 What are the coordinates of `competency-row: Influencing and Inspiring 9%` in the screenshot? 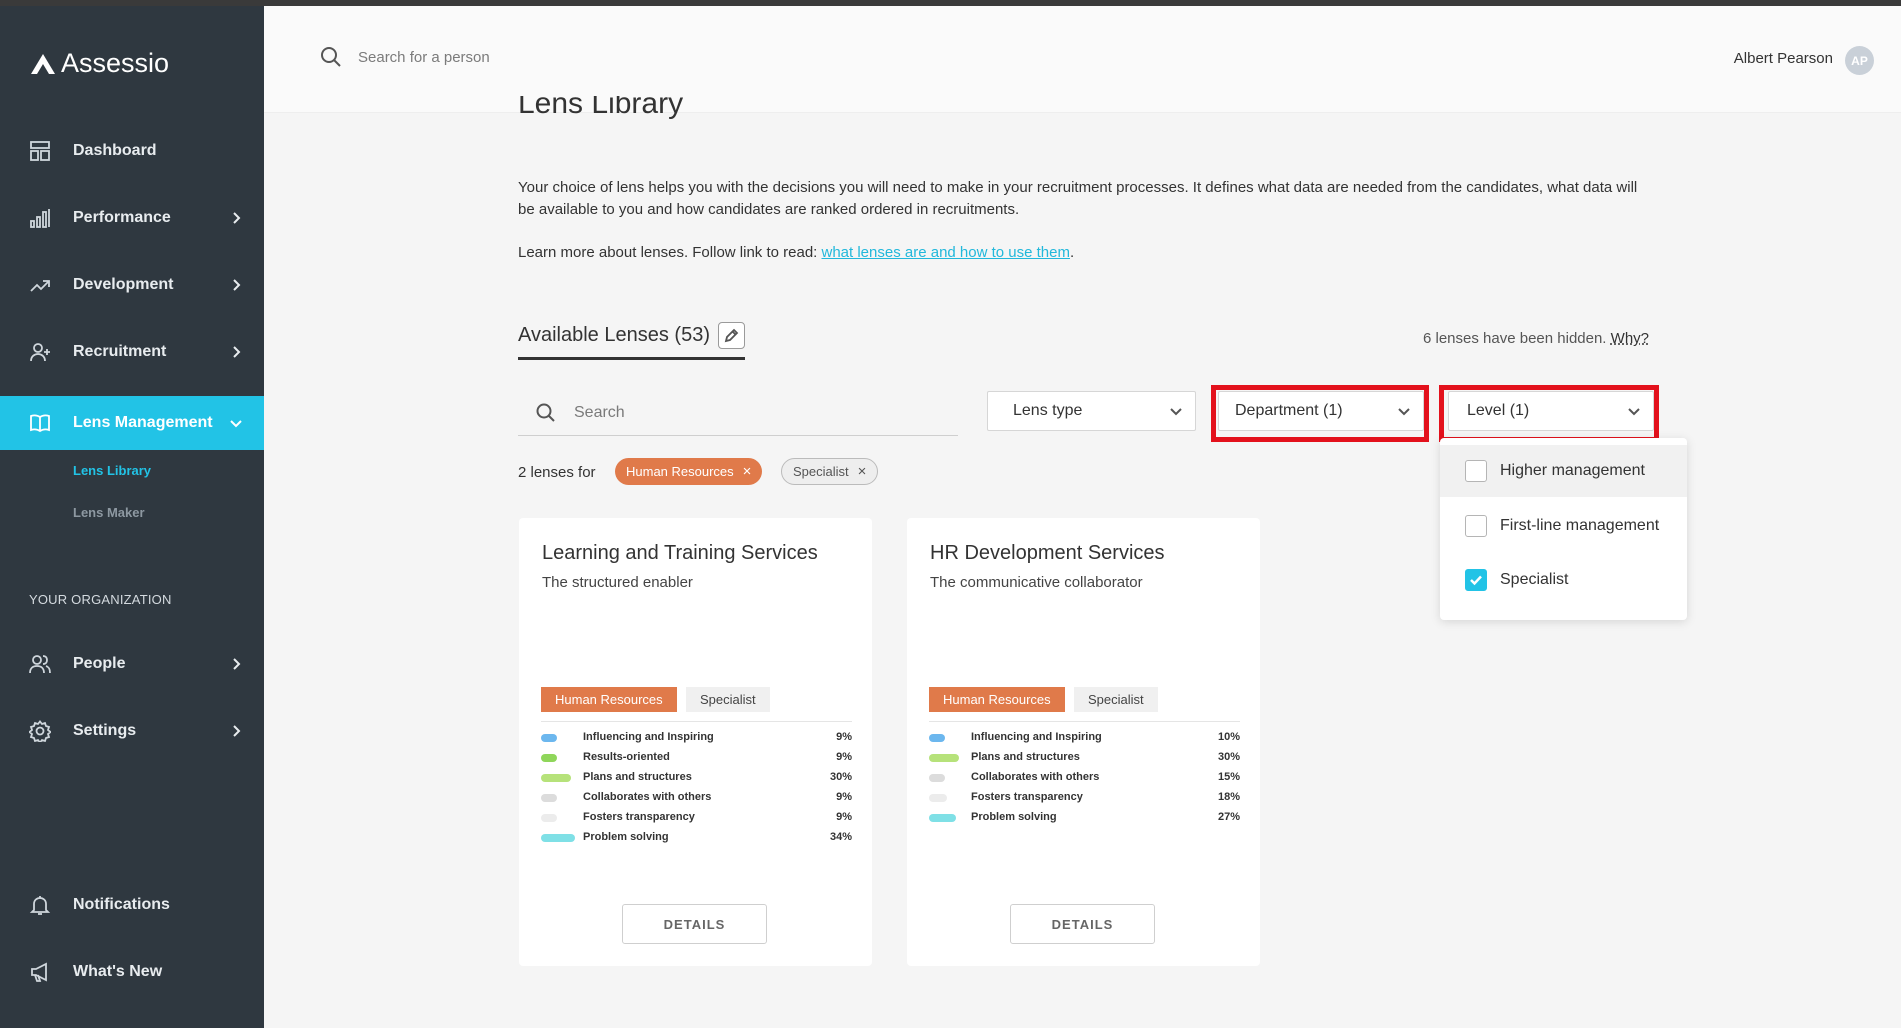 It's located at (696, 739).